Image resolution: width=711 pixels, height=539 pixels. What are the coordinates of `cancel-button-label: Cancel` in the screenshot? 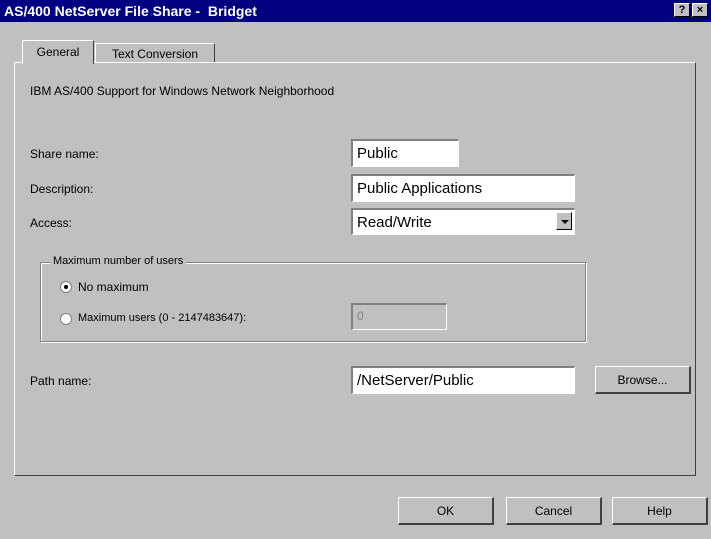 It's located at (553, 511).